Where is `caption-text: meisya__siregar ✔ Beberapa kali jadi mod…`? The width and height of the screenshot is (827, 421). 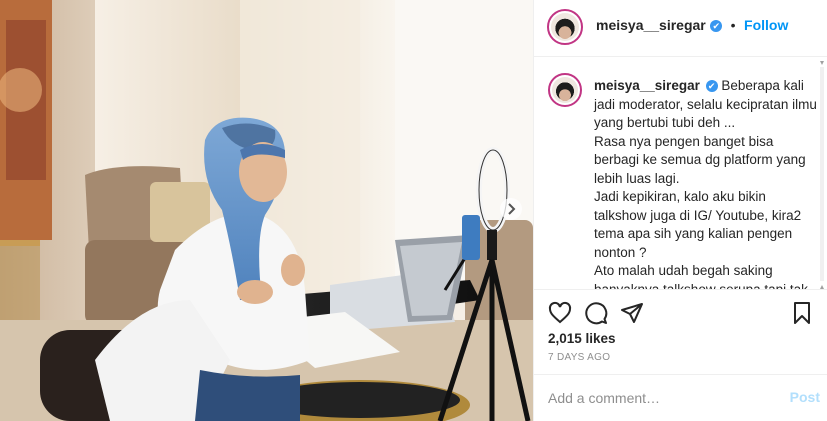
caption-text: meisya__siregar ✔ Beberapa kali jadi mod… is located at coordinates (706, 183).